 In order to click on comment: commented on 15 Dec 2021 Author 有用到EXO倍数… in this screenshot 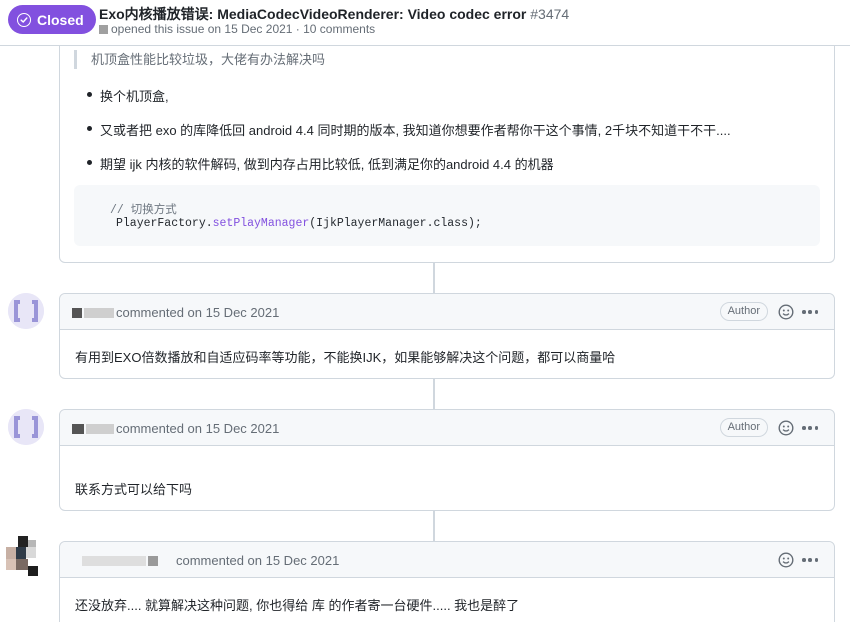, I will do `click(447, 336)`.